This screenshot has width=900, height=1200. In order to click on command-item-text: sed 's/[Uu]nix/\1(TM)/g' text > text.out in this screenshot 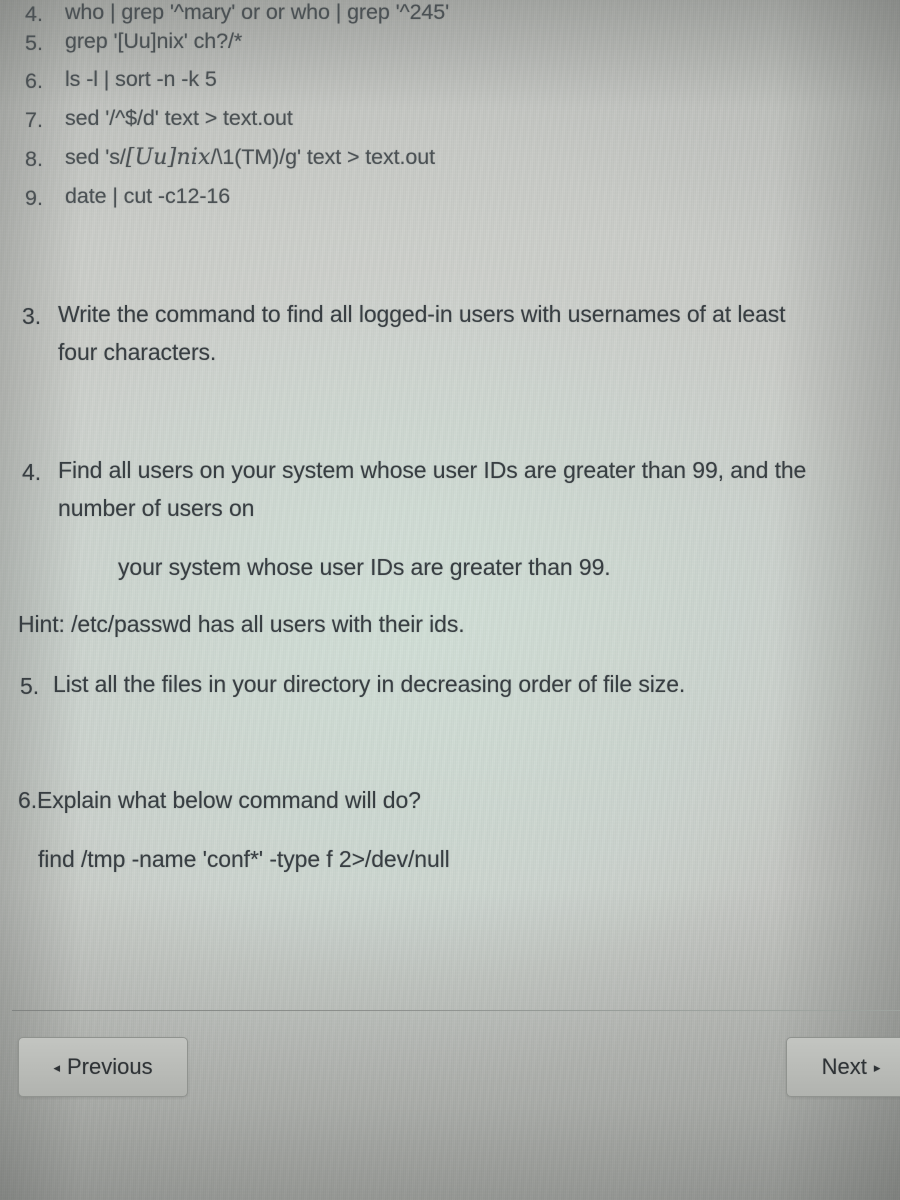, I will do `click(250, 157)`.